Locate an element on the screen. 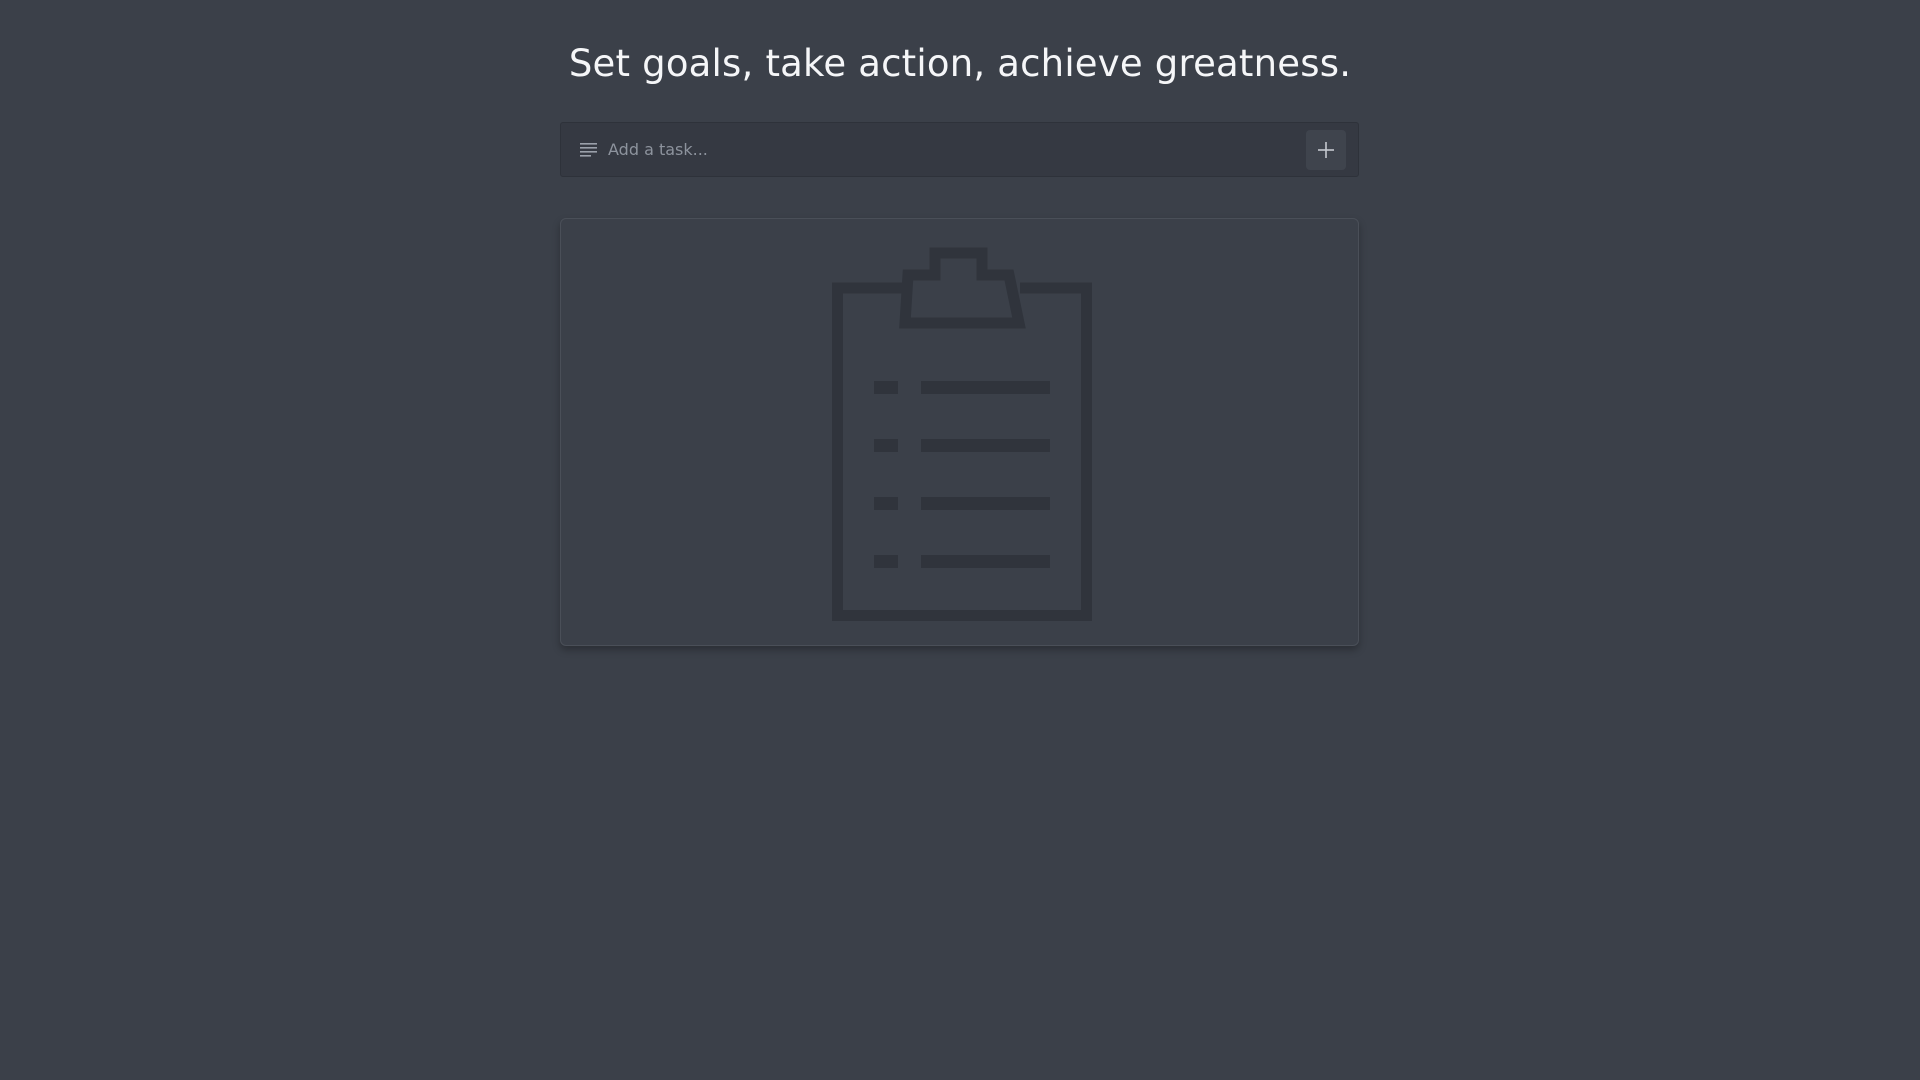 The height and width of the screenshot is (1080, 1920). clipboard-checklist-icon is located at coordinates (962, 434).